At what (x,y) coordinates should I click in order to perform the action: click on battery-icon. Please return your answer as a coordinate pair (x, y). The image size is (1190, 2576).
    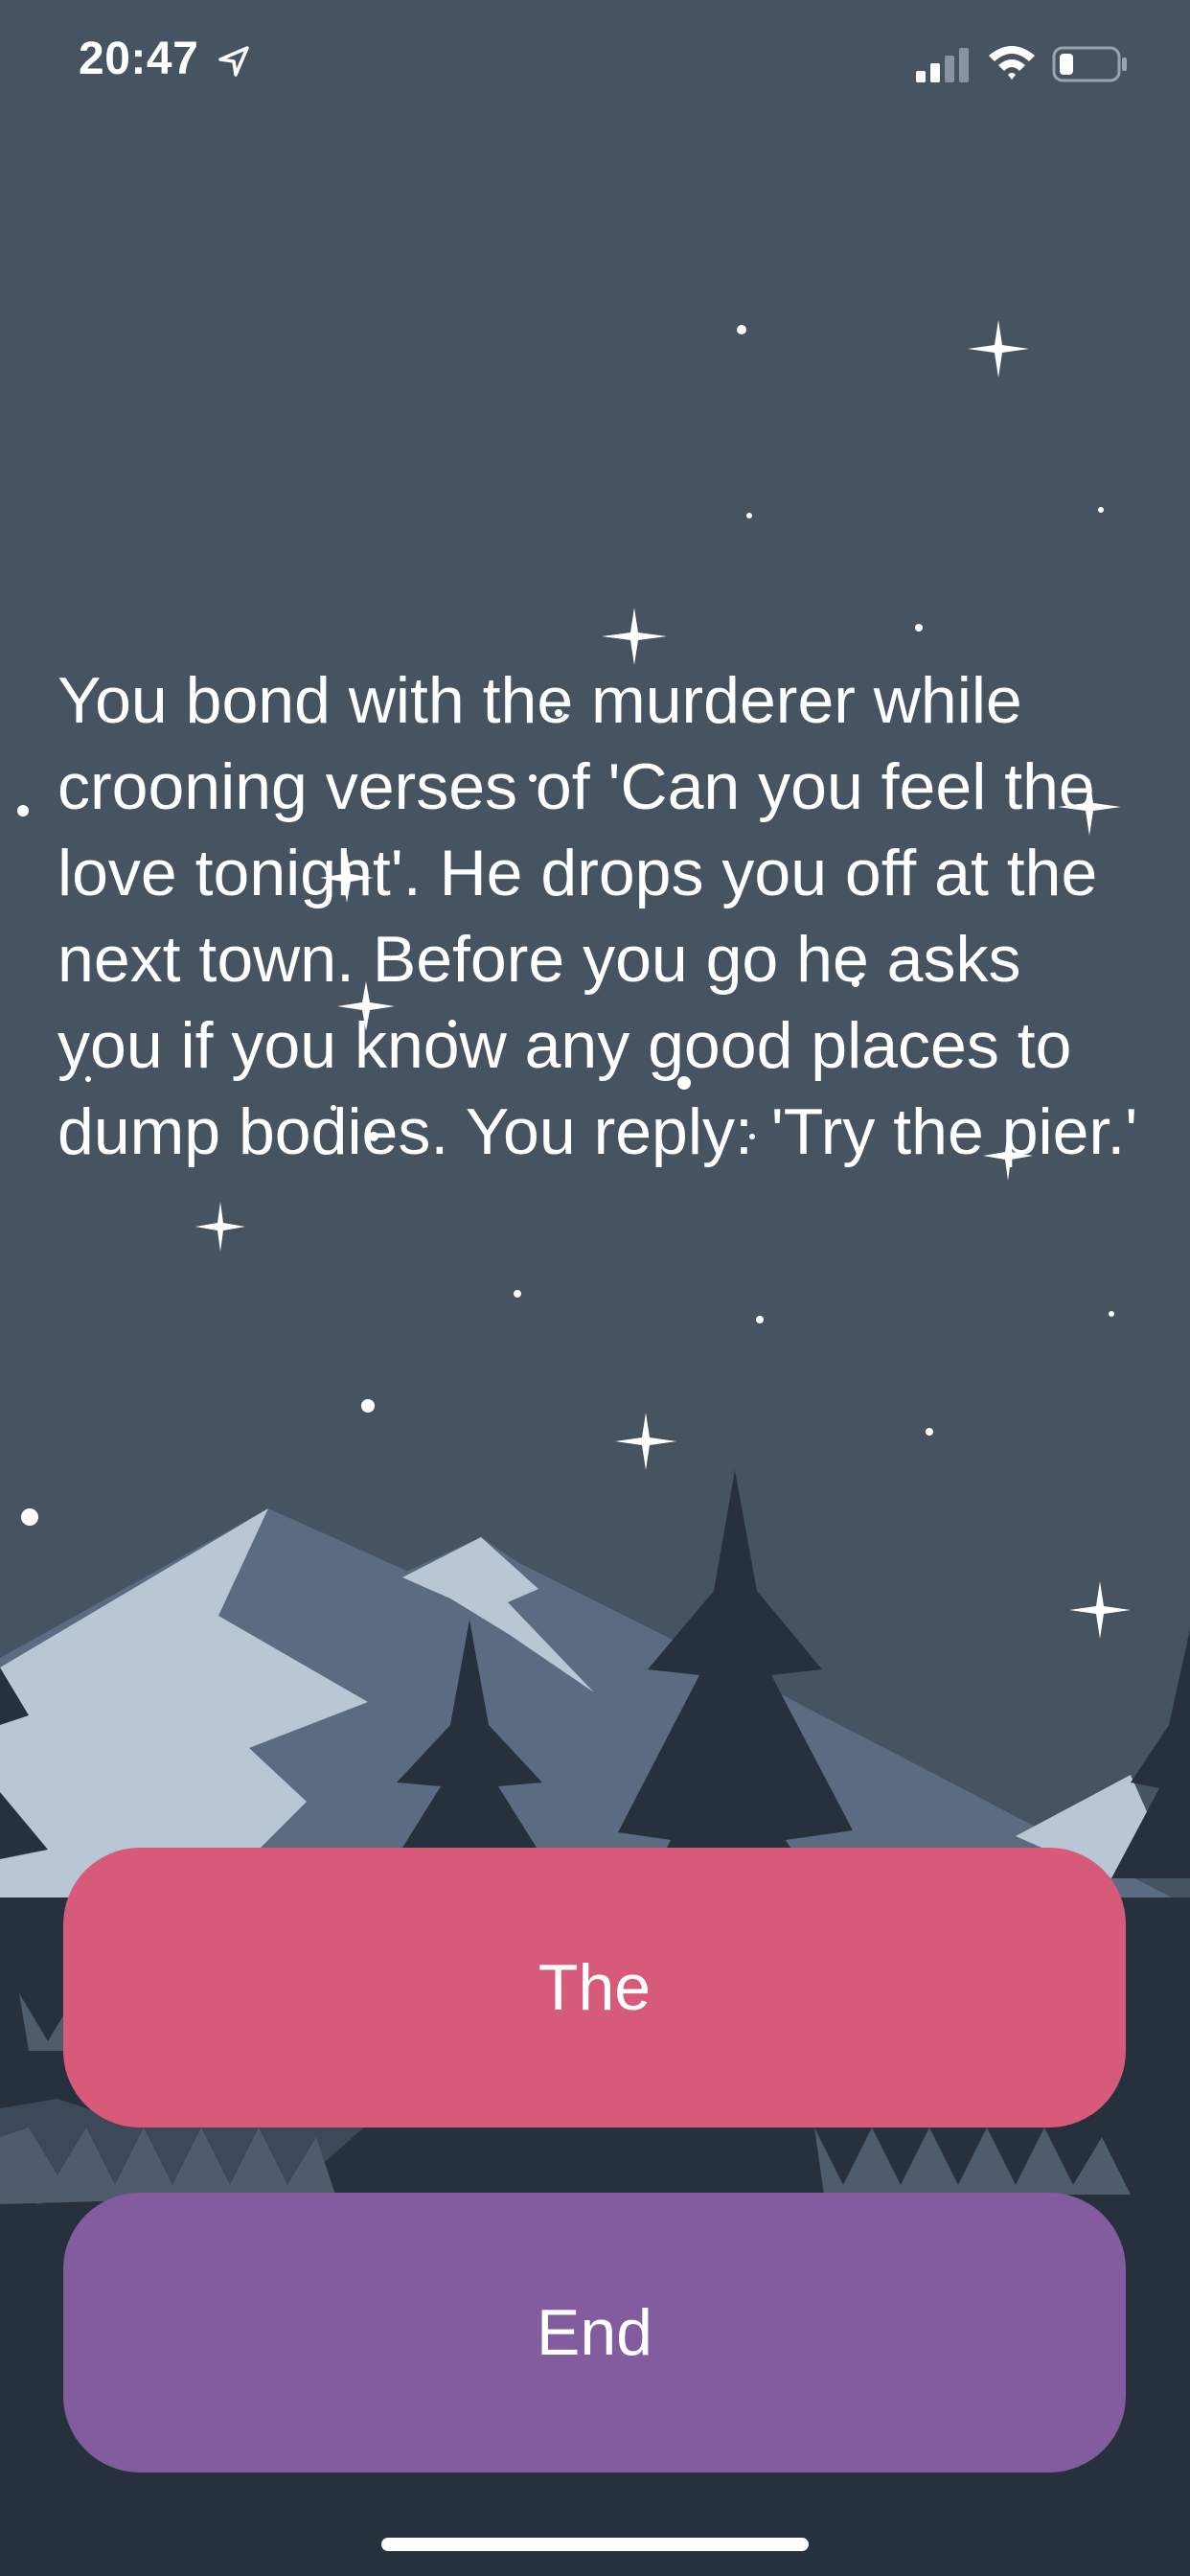
    Looking at the image, I should click on (1090, 64).